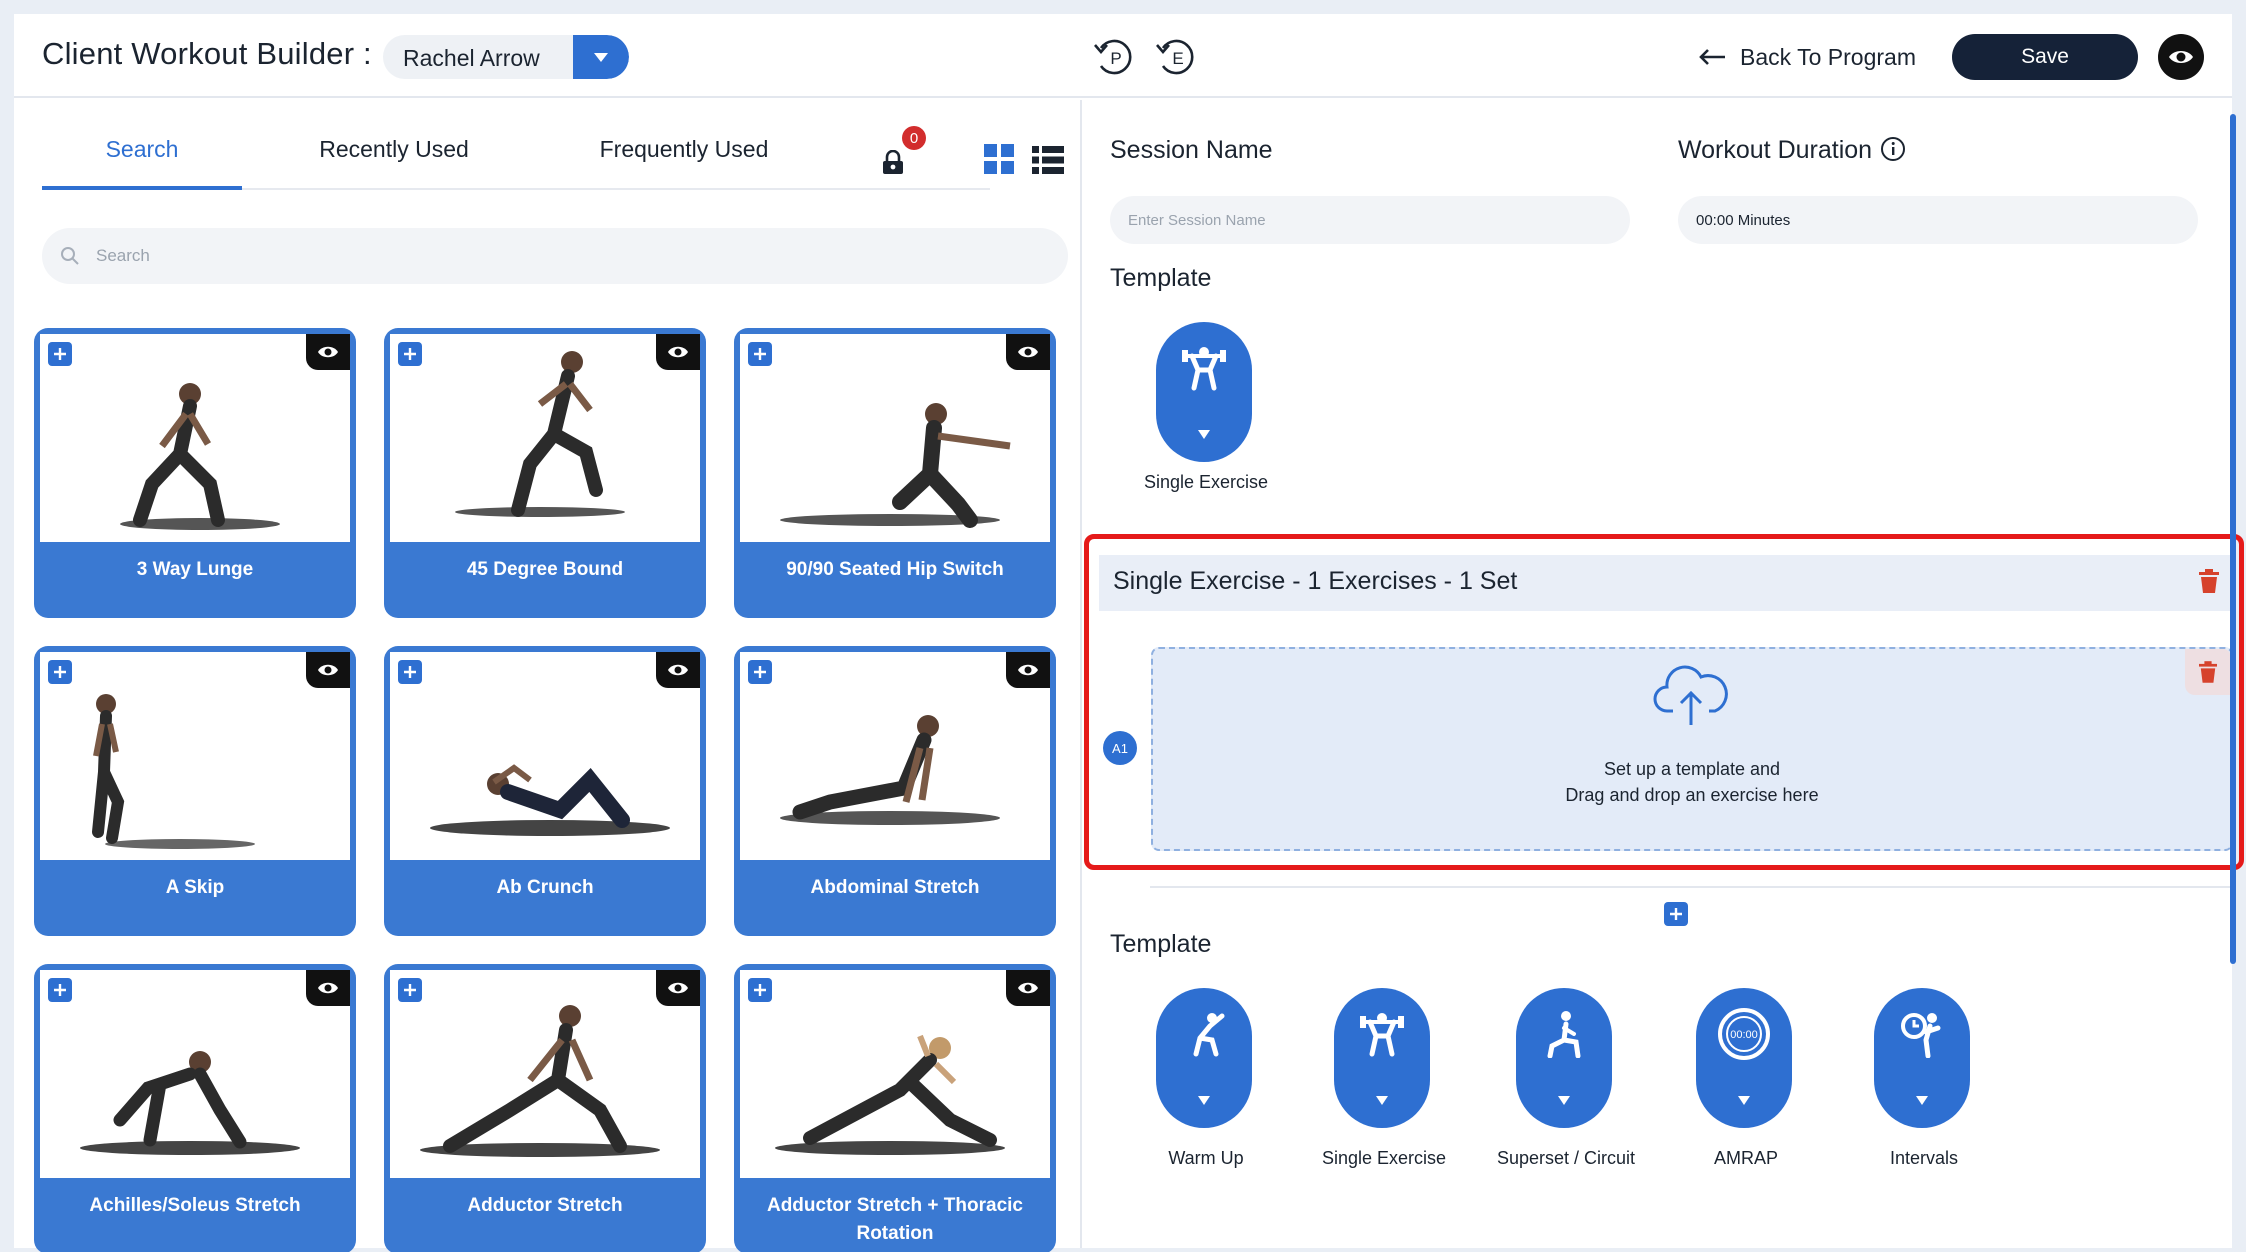 The image size is (2246, 1252). What do you see at coordinates (1893, 149) in the screenshot?
I see `info-icon` at bounding box center [1893, 149].